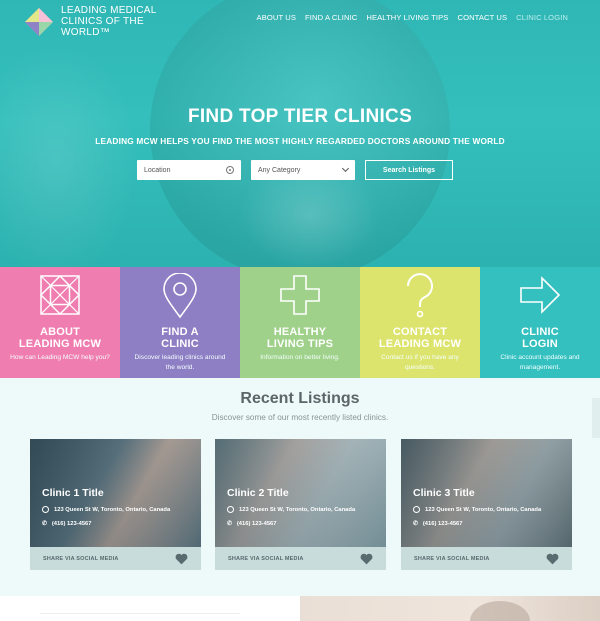 The width and height of the screenshot is (600, 621). What do you see at coordinates (420, 332) in the screenshot?
I see `tile-contact-title-1: CONTACT` at bounding box center [420, 332].